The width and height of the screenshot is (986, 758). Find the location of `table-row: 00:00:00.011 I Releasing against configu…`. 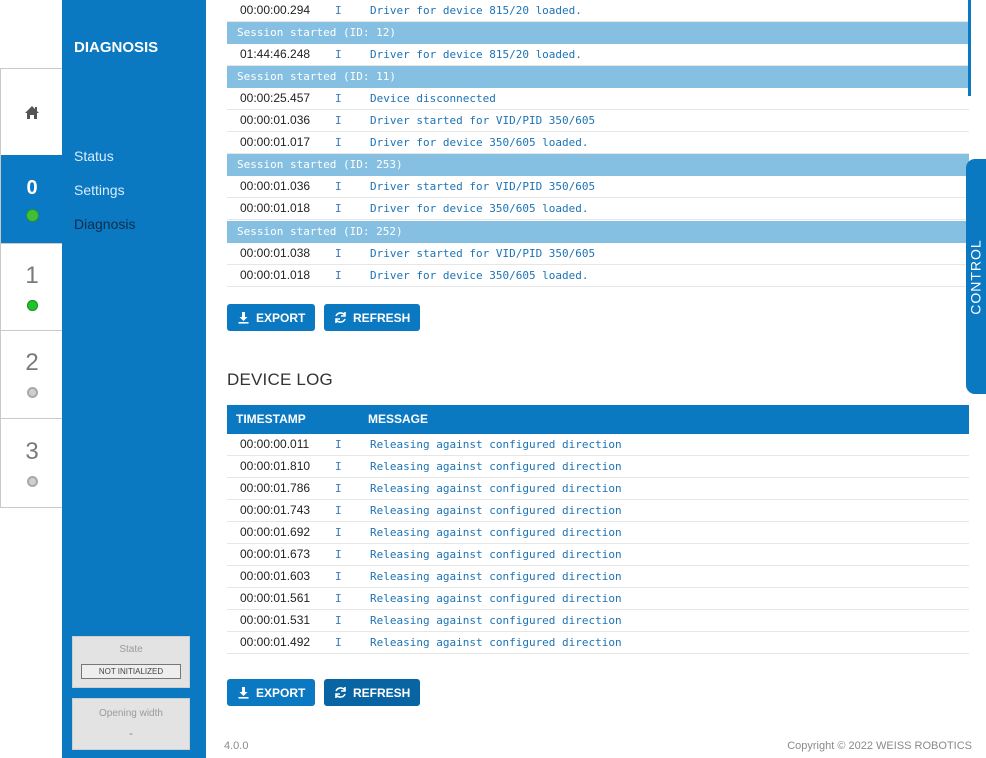

table-row: 00:00:00.011 I Releasing against configu… is located at coordinates (598, 445).